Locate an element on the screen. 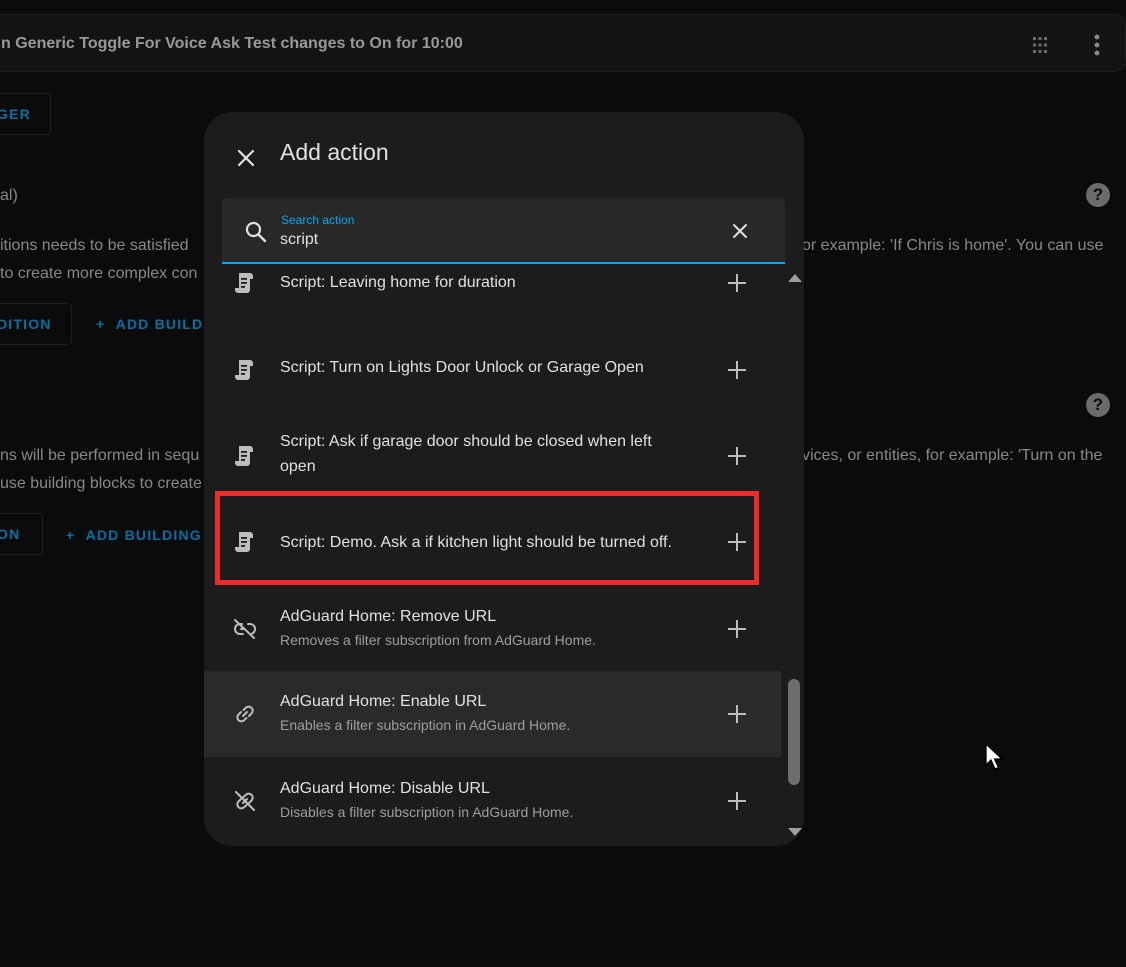 This screenshot has height=967, width=1126. highlight-box is located at coordinates (487, 538).